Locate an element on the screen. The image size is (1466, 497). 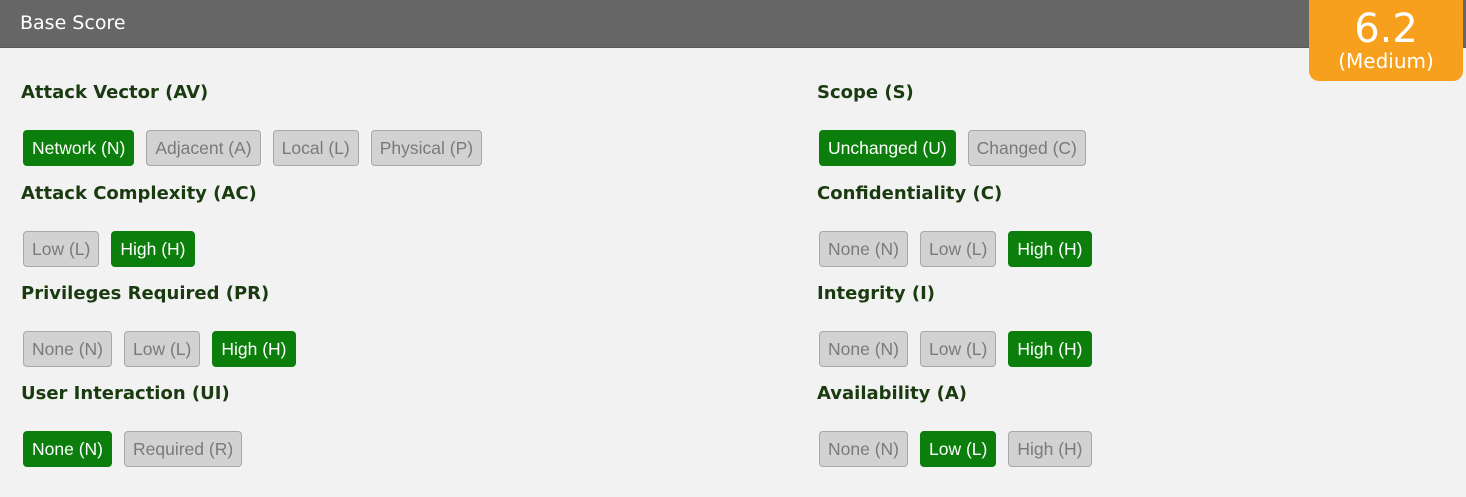
score-badge: 6.2 (Medium) is located at coordinates (1386, 40).